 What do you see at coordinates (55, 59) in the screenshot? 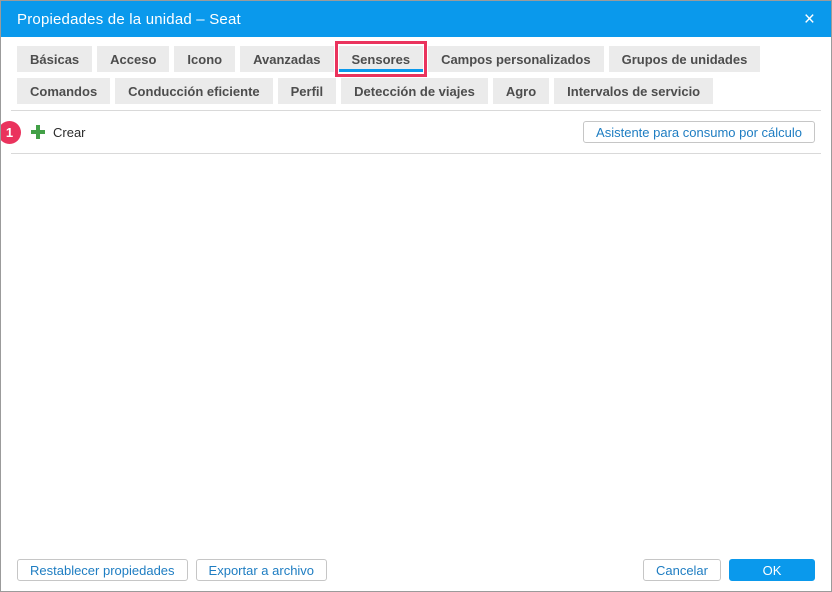
I see `tab-basicas: Básicas` at bounding box center [55, 59].